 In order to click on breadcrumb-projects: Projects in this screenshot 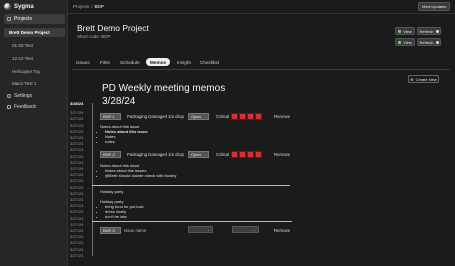, I will do `click(81, 6)`.